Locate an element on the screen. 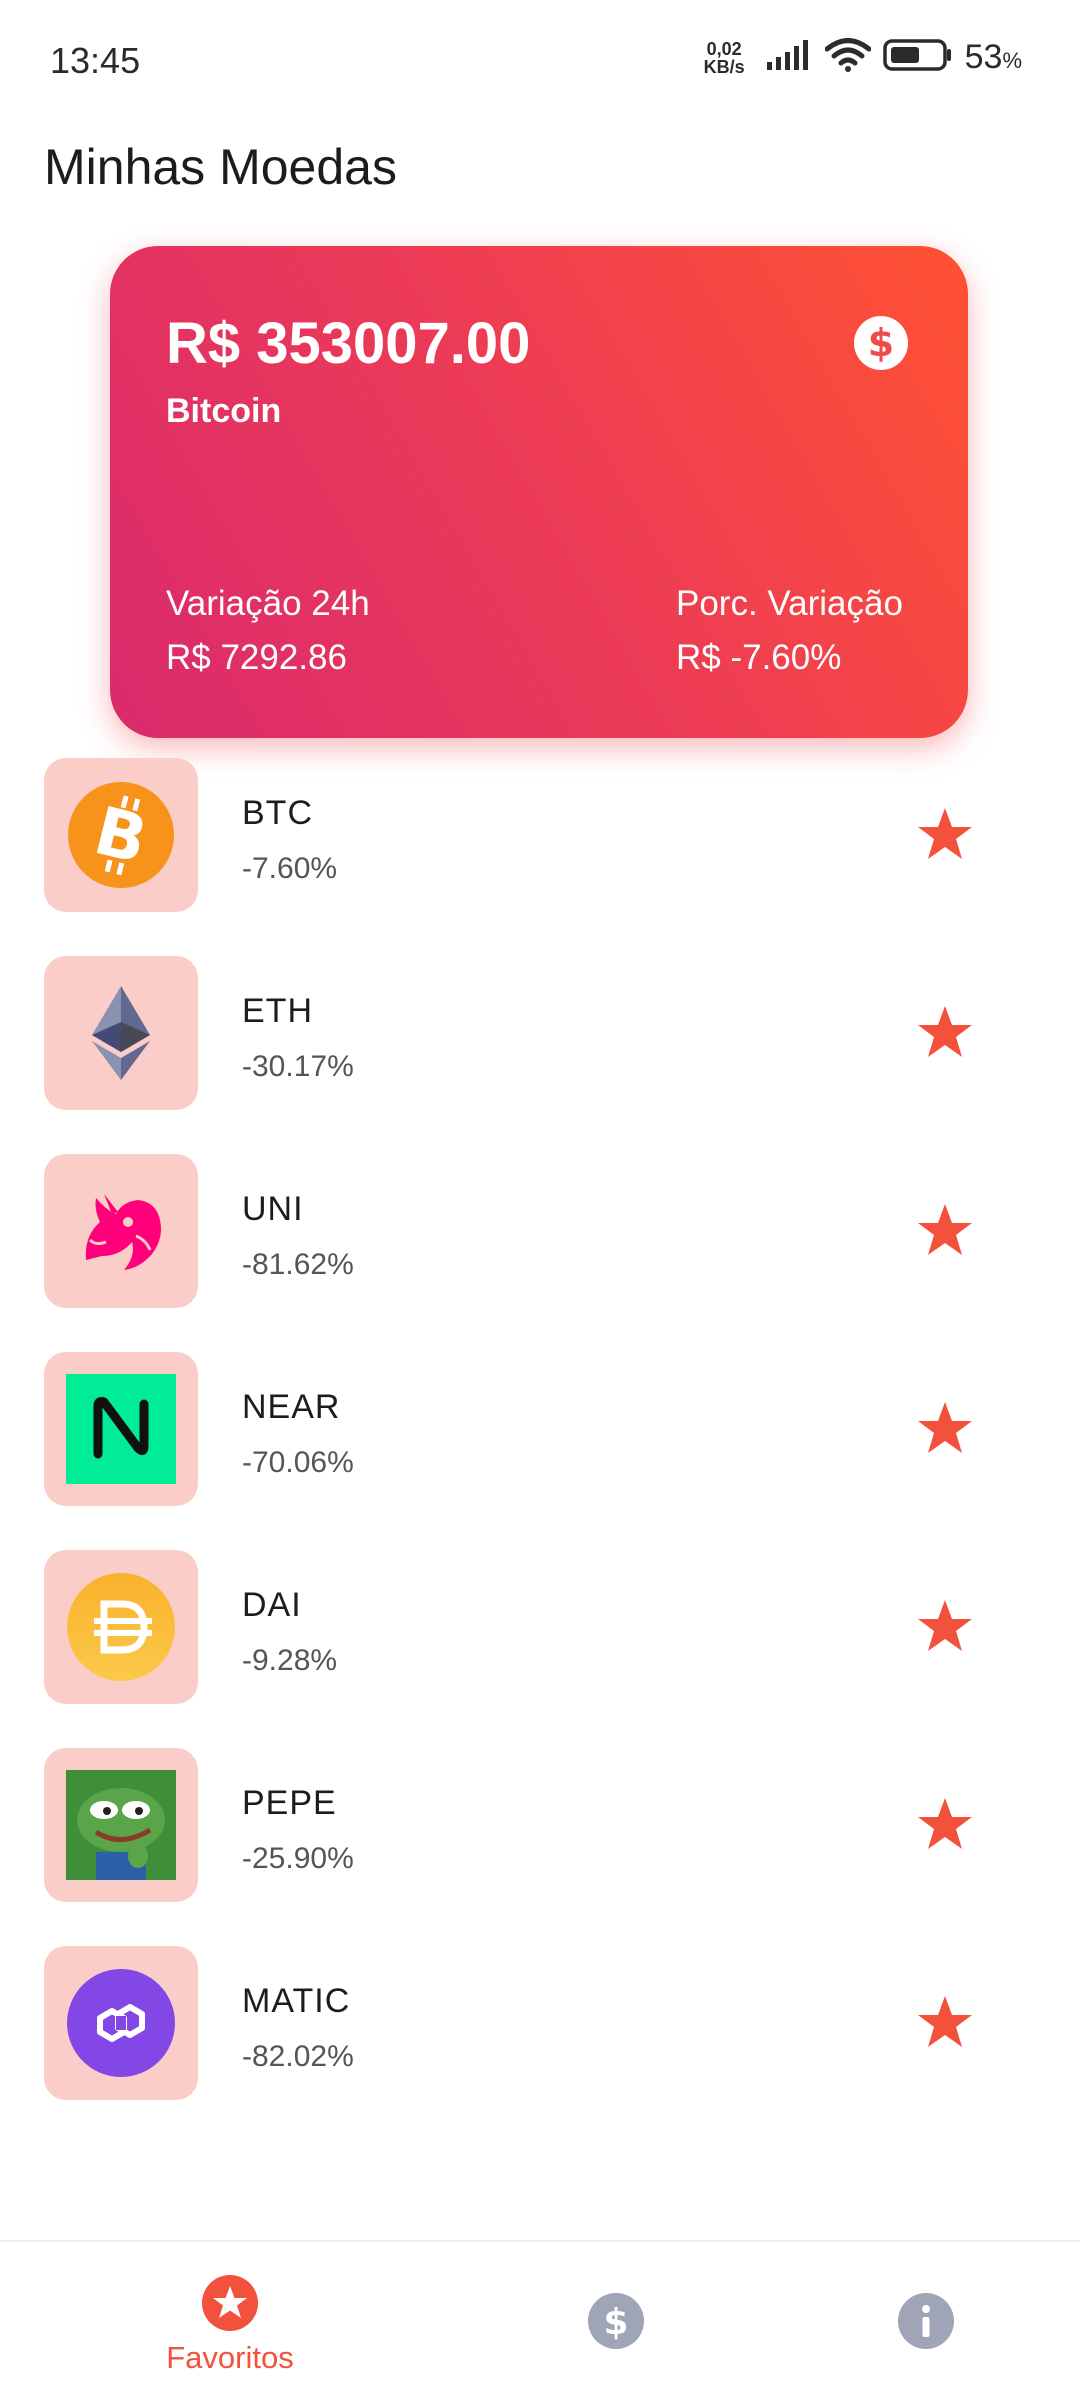 Image resolution: width=1080 pixels, height=2400 pixels. coin-change: -25.90% is located at coordinates (298, 1858).